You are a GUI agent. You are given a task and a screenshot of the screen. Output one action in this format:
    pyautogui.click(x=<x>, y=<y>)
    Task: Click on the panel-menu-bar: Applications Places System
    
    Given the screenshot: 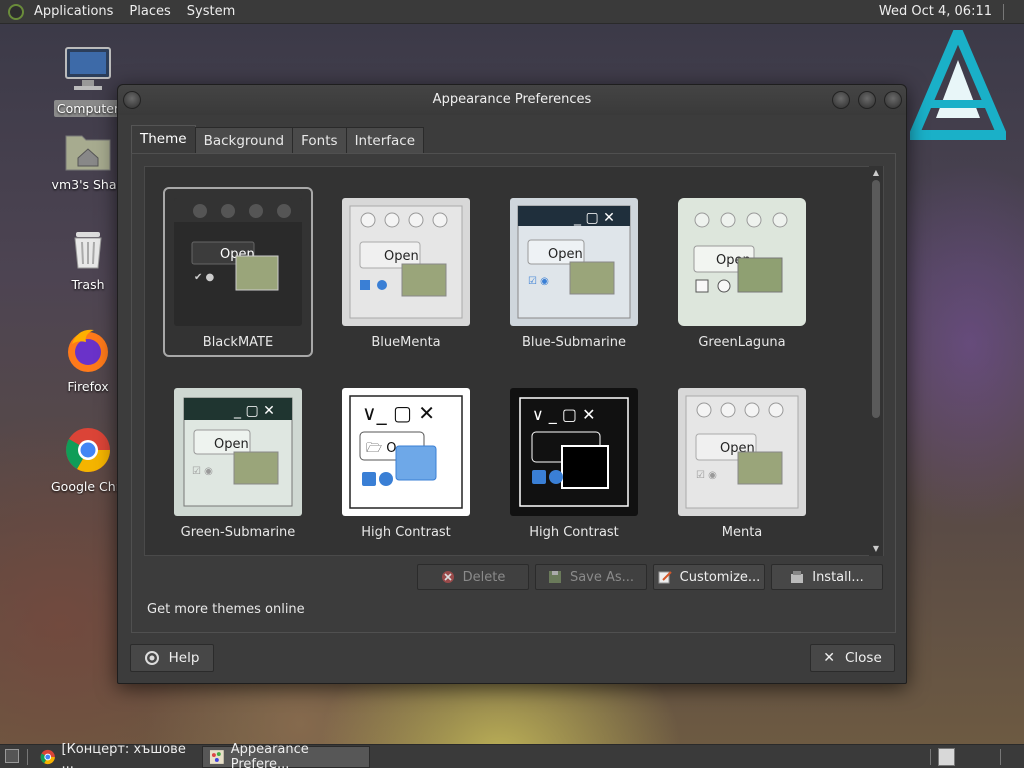 What is the action you would take?
    pyautogui.click(x=121, y=12)
    